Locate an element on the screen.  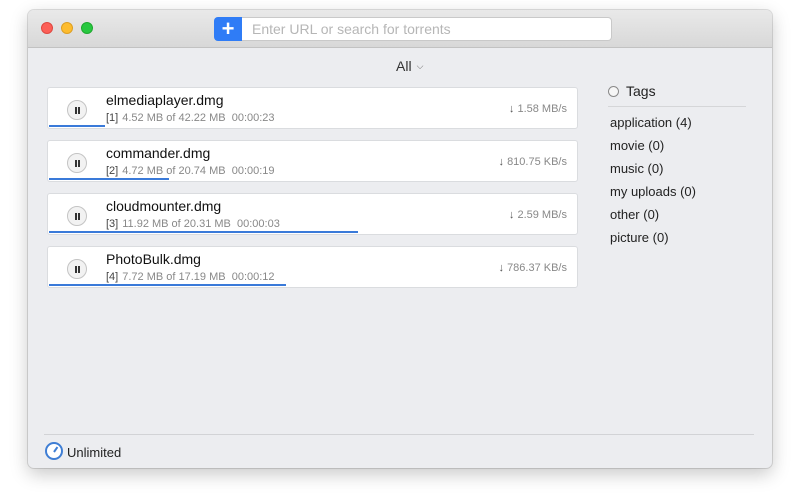
file-name: elmediaplayer.dmg is located at coordinates (165, 100).